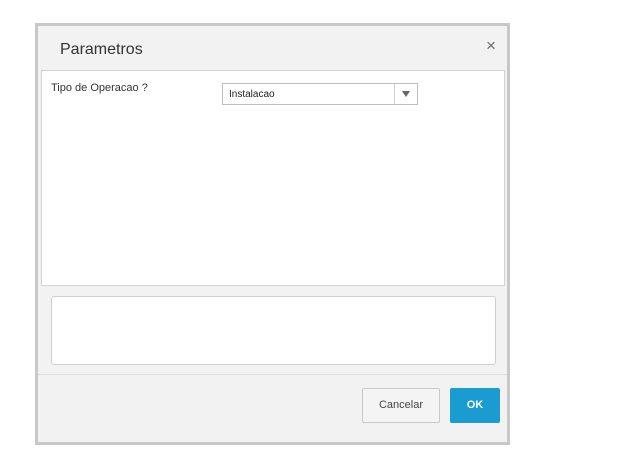 This screenshot has width=641, height=461. I want to click on footer-divider, so click(272, 374).